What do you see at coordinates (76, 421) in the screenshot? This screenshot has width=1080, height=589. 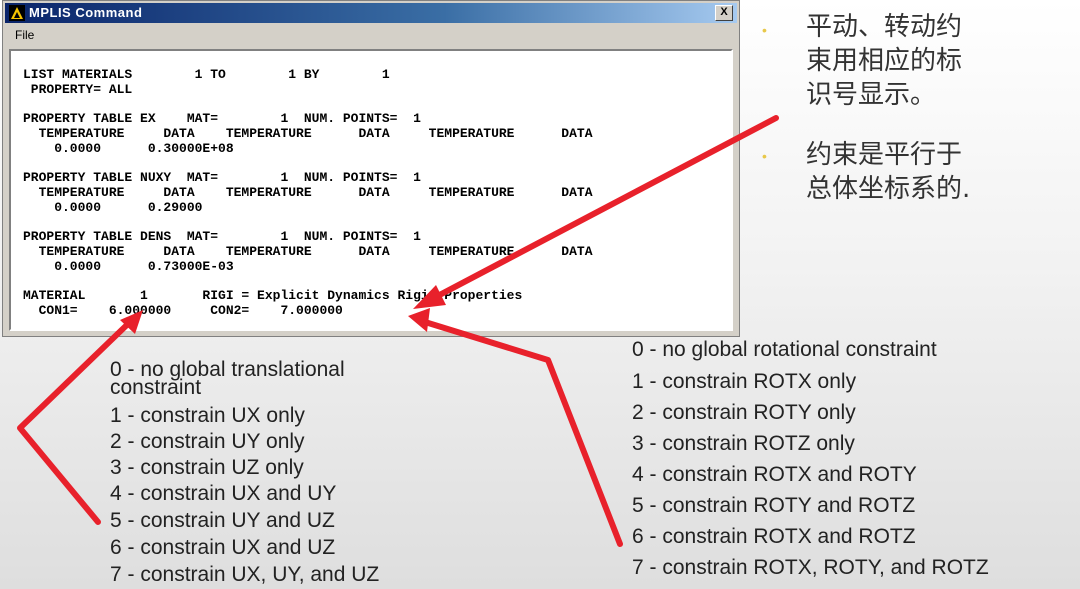 I see `arrow-to-con1` at bounding box center [76, 421].